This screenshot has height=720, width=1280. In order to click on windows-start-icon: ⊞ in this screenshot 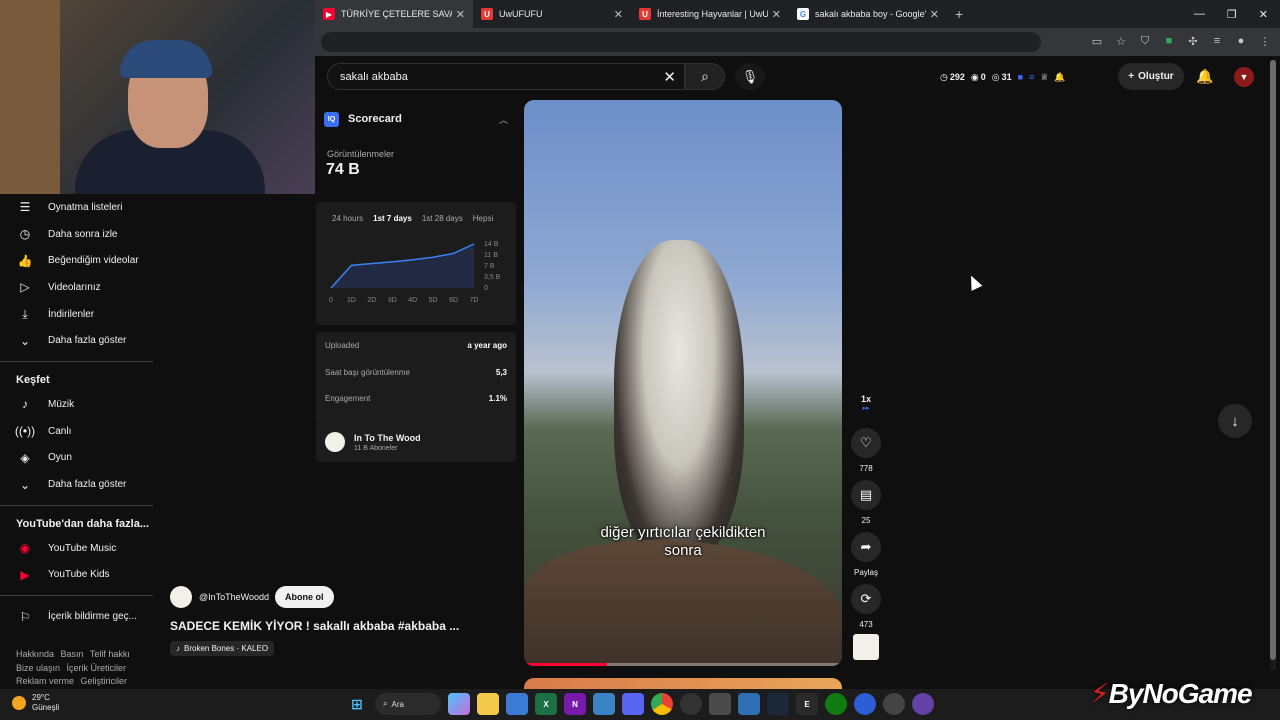, I will do `click(357, 704)`.